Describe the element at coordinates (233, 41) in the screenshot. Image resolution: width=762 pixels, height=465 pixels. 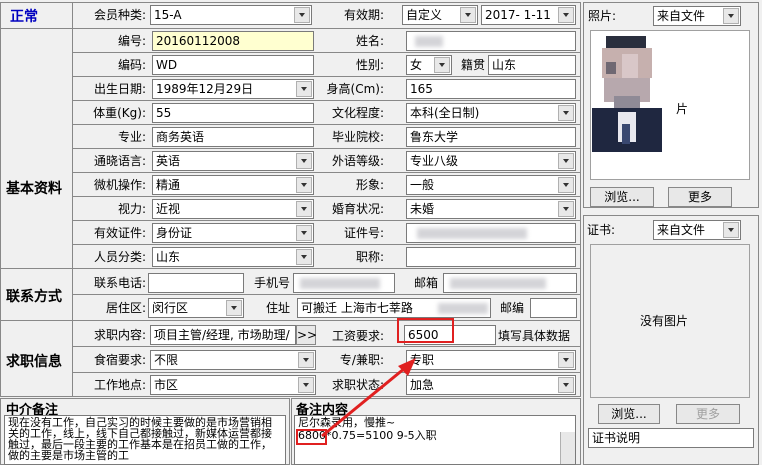
I see `number-input: 20160112008` at that location.